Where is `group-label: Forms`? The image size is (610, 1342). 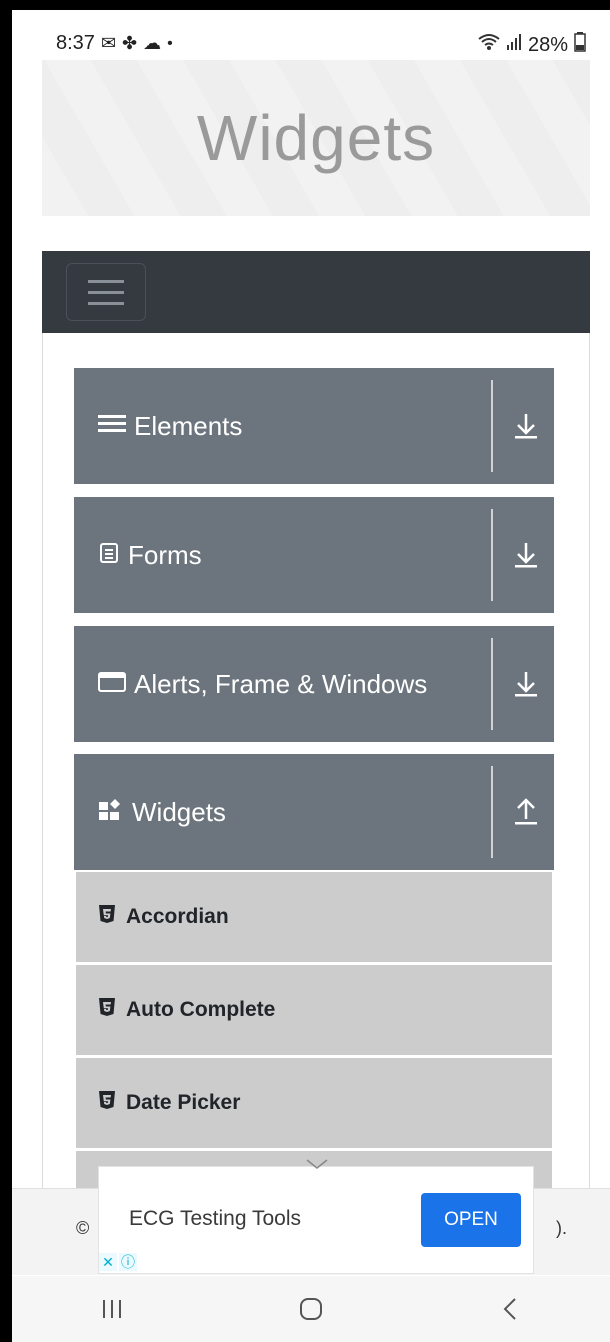
group-label: Forms is located at coordinates (165, 554).